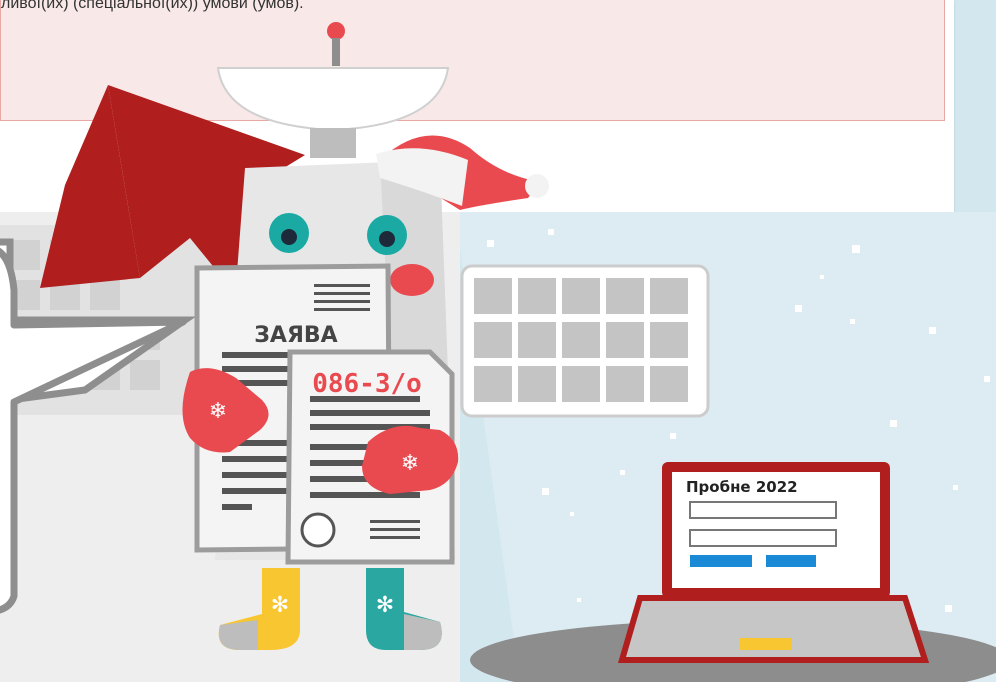 Image resolution: width=996 pixels, height=682 pixels. Describe the element at coordinates (318, 530) in the screenshot. I see `trident-emblem-icon` at that location.